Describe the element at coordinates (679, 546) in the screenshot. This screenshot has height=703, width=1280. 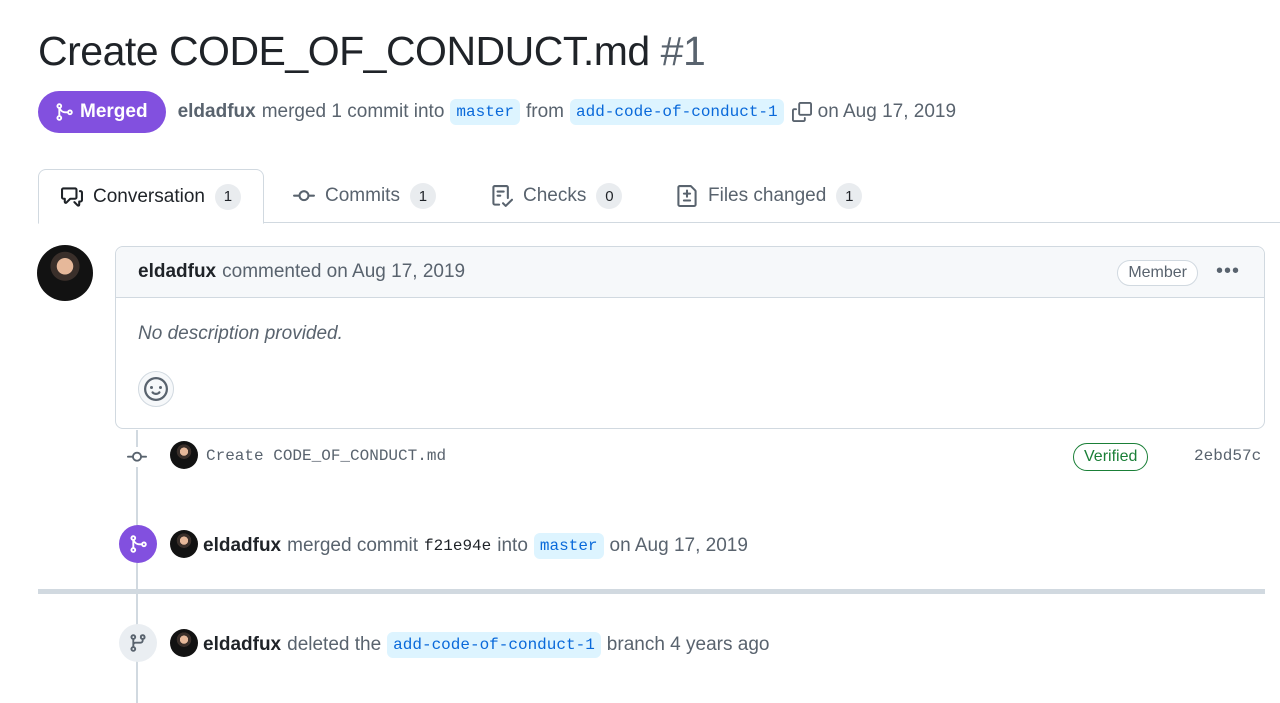
I see `merged-date: on Aug 17, 2019` at that location.